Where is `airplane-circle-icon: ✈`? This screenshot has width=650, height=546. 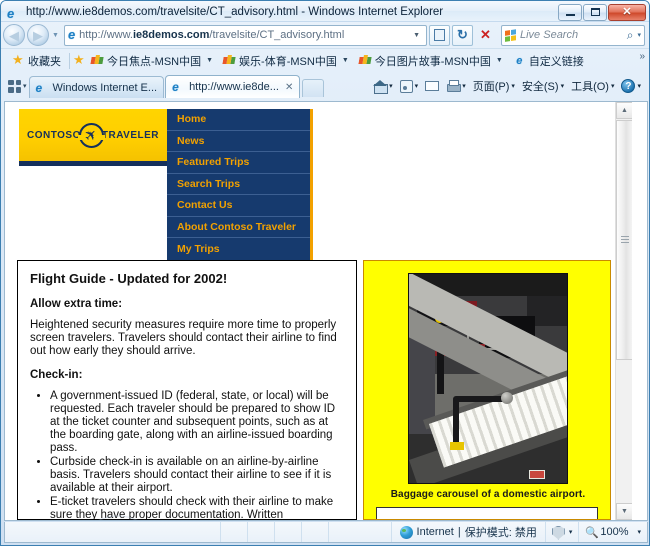
airplane-circle-icon: ✈ is located at coordinates (91, 135).